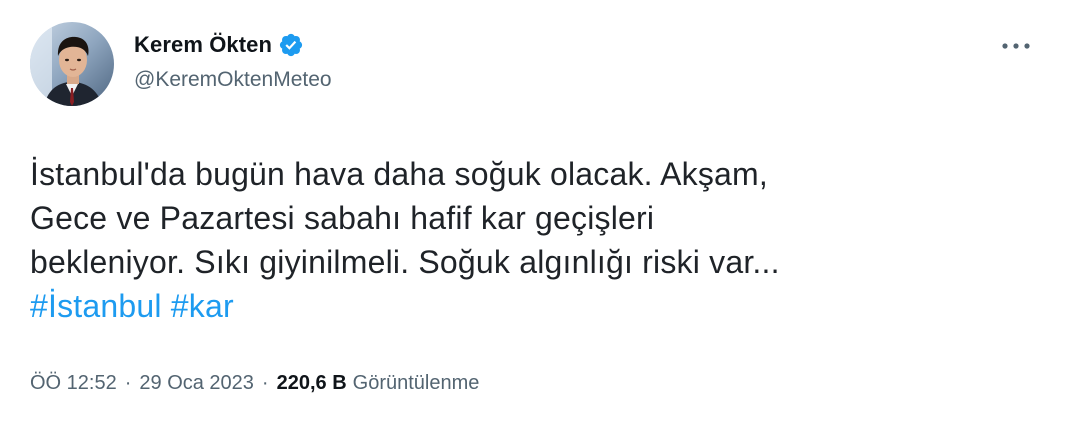 Image resolution: width=1068 pixels, height=425 pixels. What do you see at coordinates (416, 383) in the screenshot?
I see `views-label: Görüntülenme` at bounding box center [416, 383].